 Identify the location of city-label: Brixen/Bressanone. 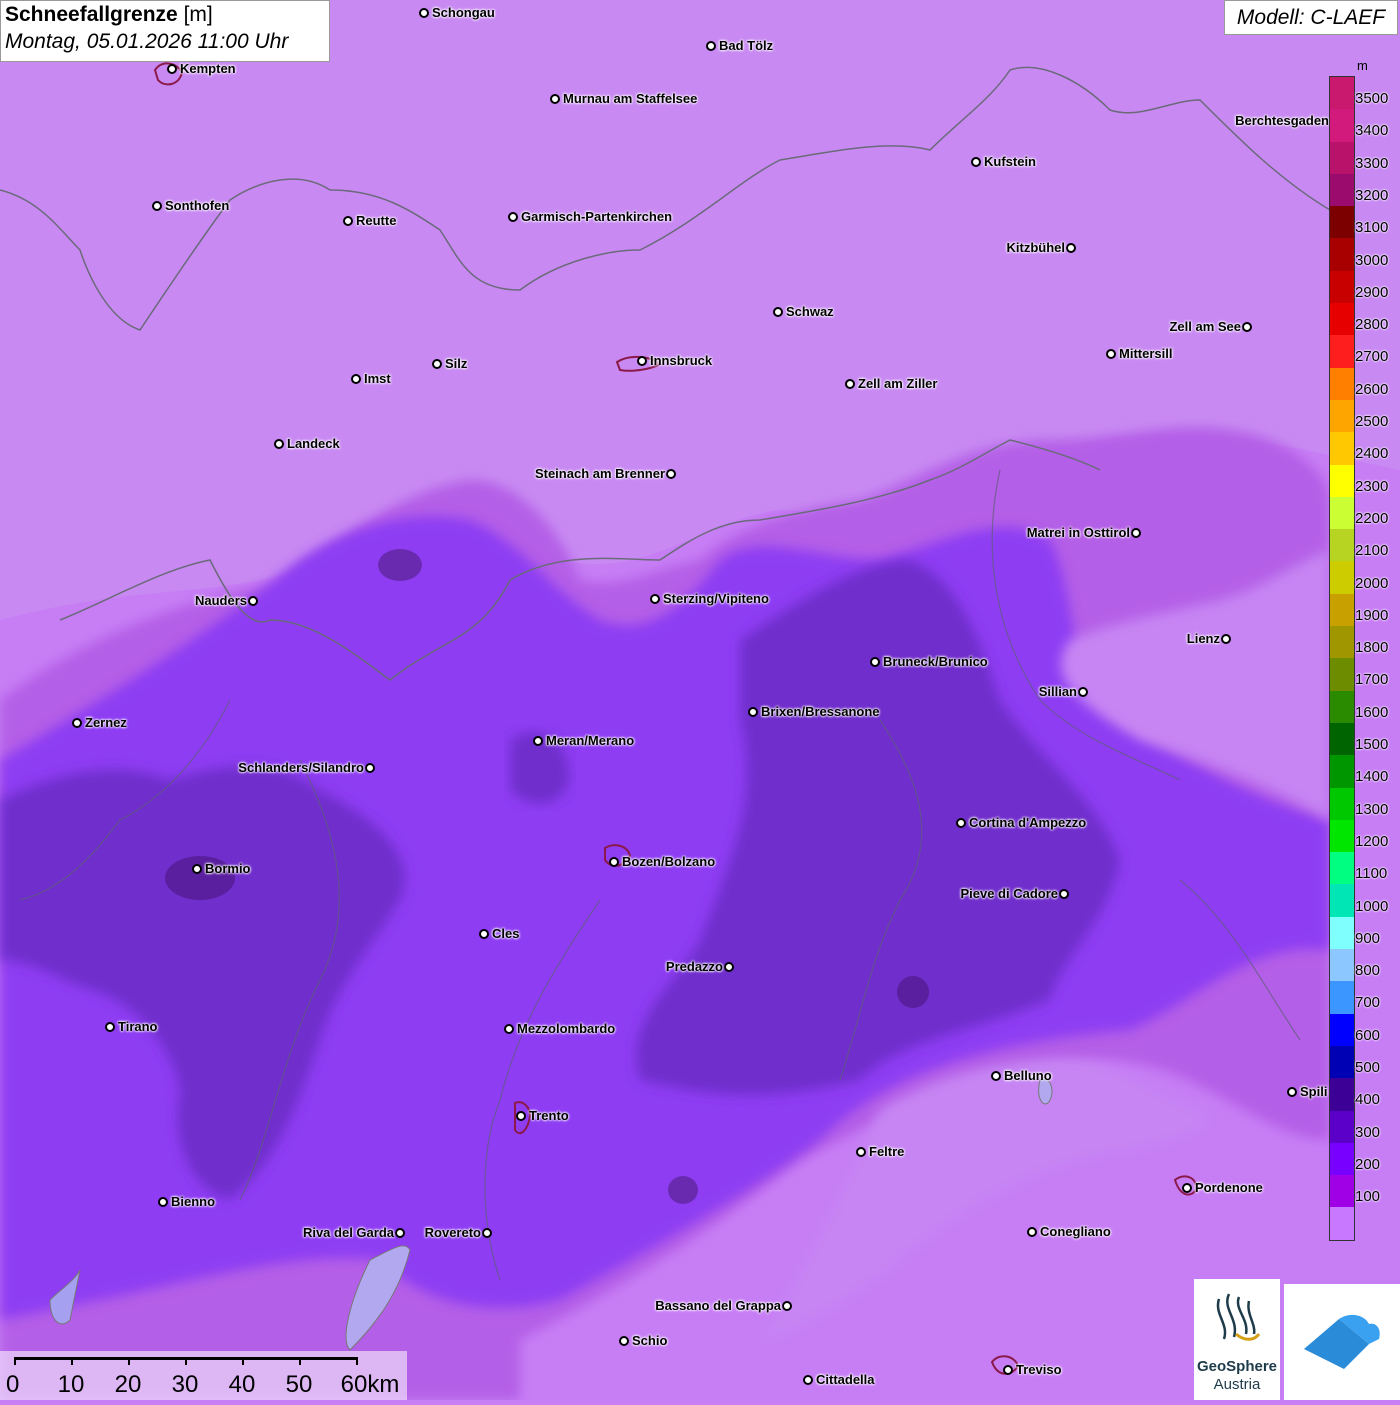
(820, 711).